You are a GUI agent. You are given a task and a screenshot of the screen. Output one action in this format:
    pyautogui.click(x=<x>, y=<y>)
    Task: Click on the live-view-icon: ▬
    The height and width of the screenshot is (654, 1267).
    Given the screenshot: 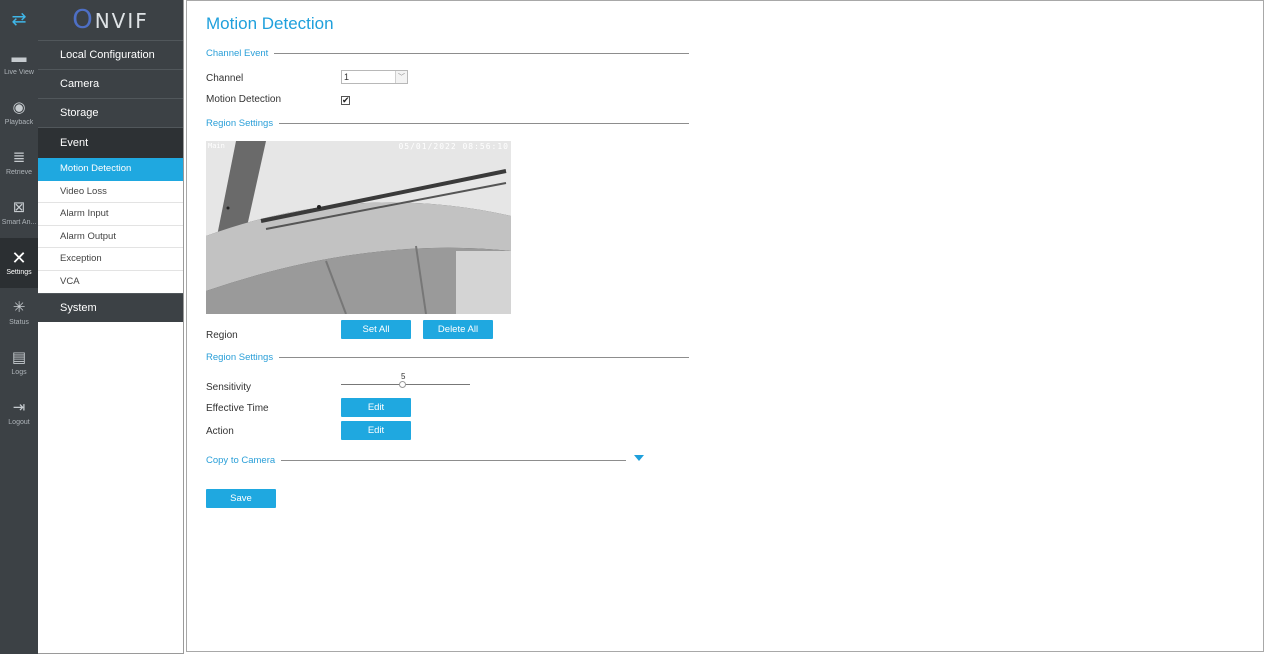 What is the action you would take?
    pyautogui.click(x=19, y=57)
    